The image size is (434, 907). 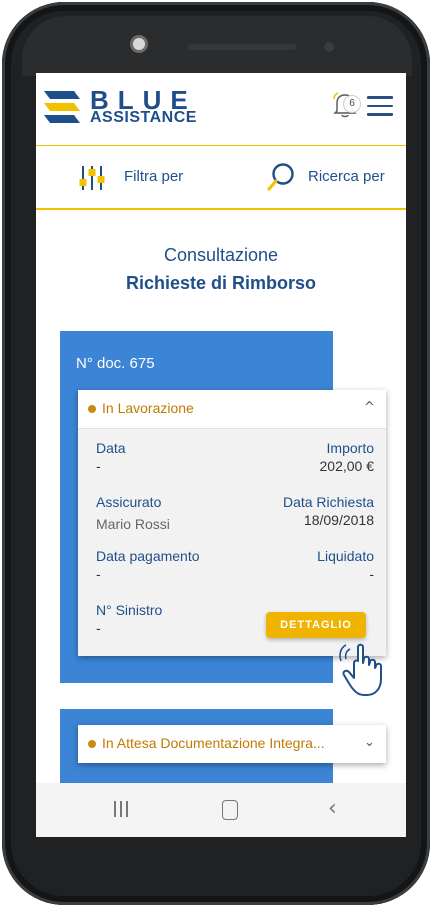 I want to click on android-nav-bar: ‹, so click(x=221, y=810).